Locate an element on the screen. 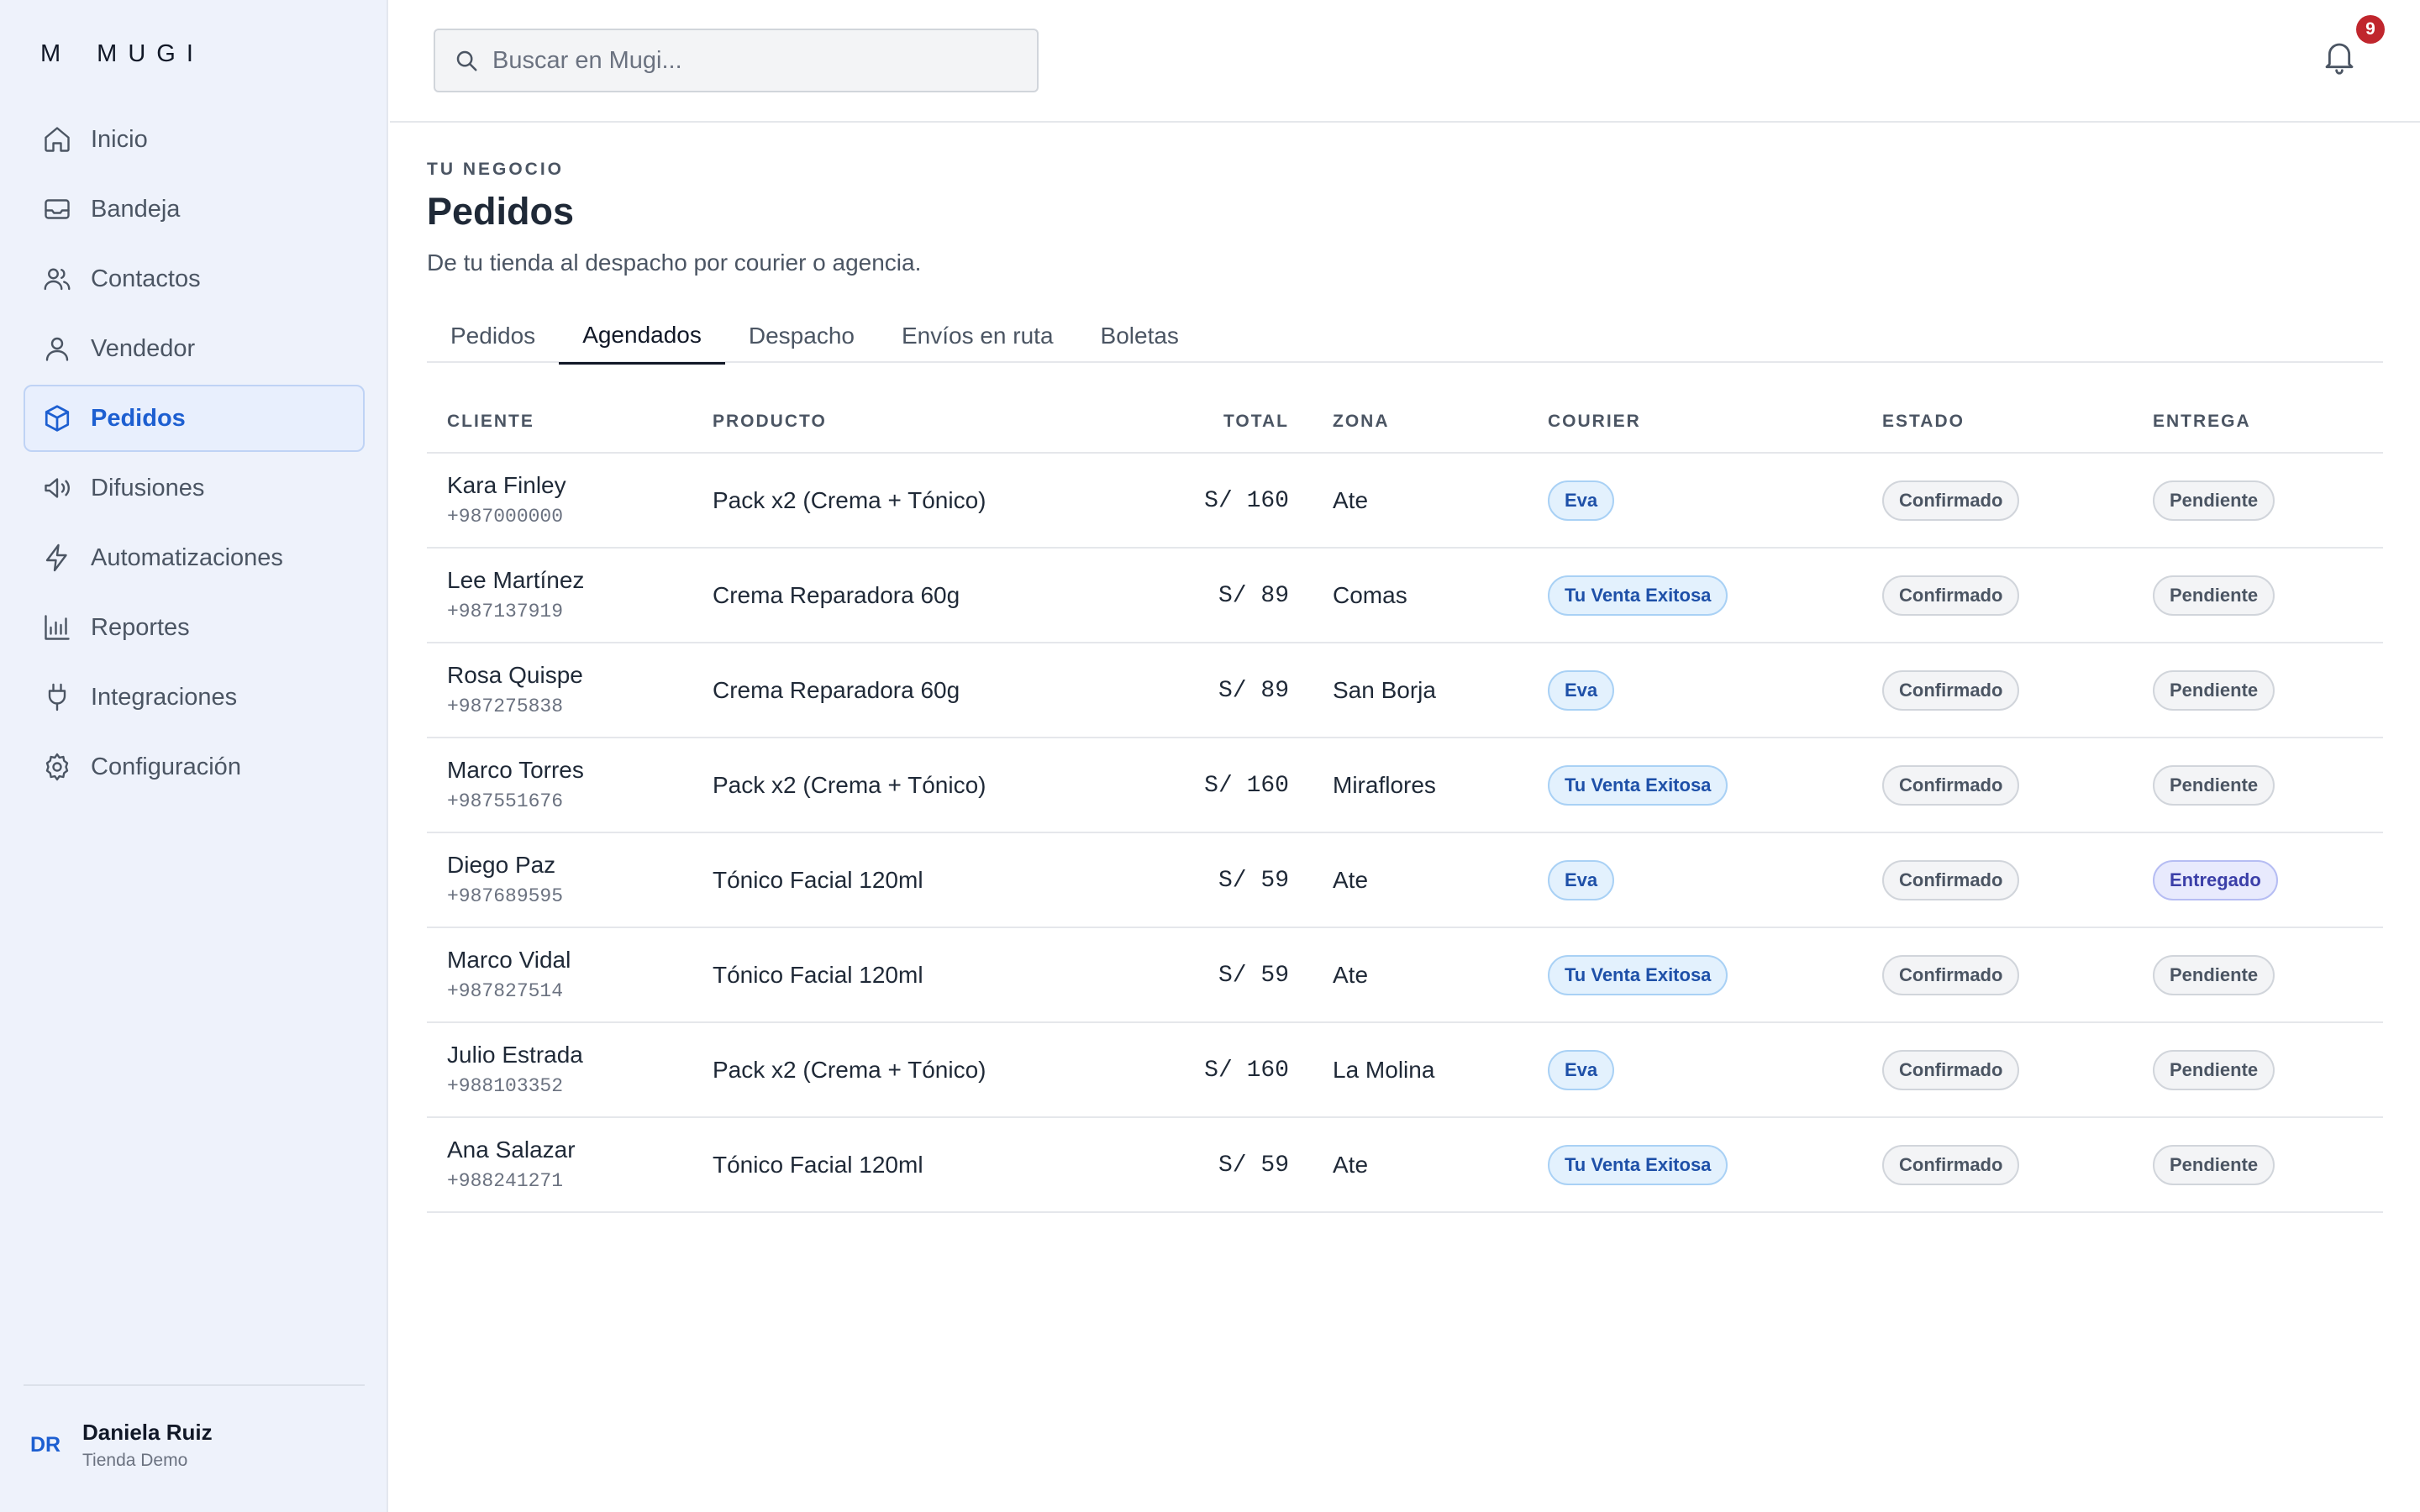  sidebar-item-label: Contactos is located at coordinates (146, 278).